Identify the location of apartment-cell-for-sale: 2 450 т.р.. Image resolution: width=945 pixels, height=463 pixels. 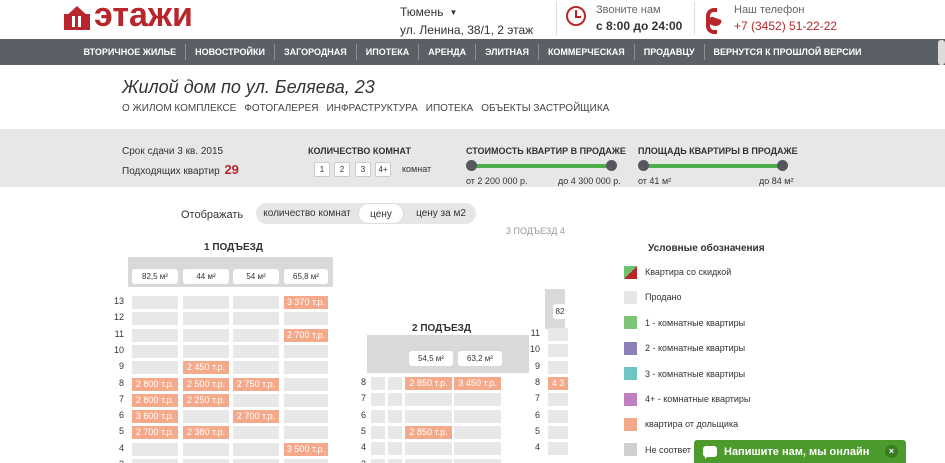
(206, 368).